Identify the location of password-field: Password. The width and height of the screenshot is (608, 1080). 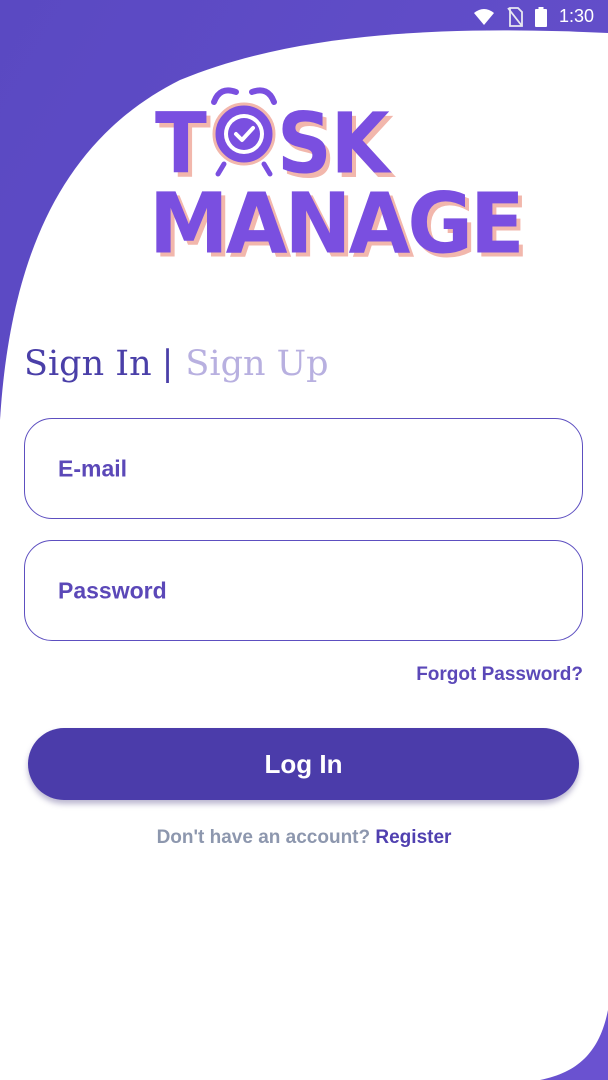
(303, 590).